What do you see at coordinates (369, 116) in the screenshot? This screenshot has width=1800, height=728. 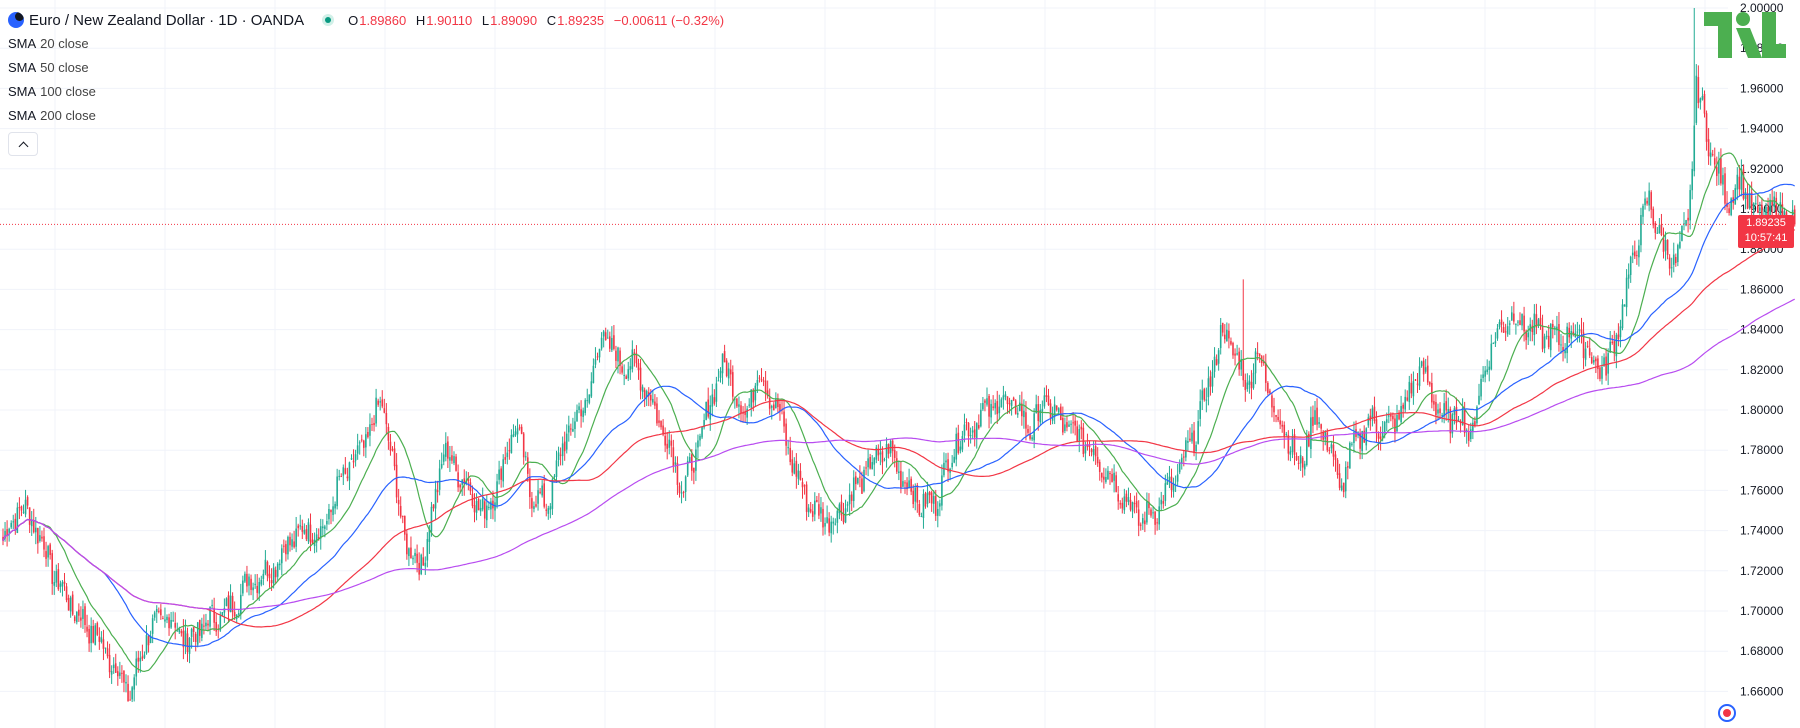 I see `indicator-sma-200: SMA 200 close` at bounding box center [369, 116].